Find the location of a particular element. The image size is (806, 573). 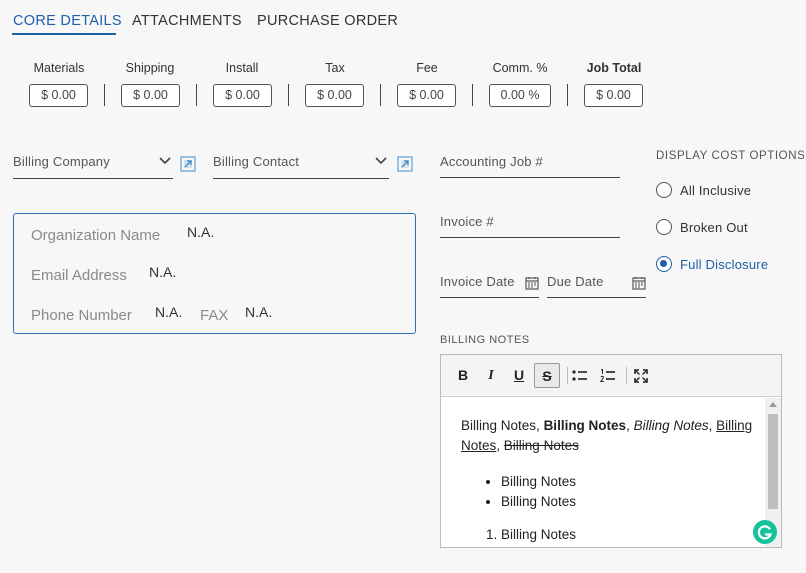

invoice-date-label: Invoice Date is located at coordinates (477, 281).